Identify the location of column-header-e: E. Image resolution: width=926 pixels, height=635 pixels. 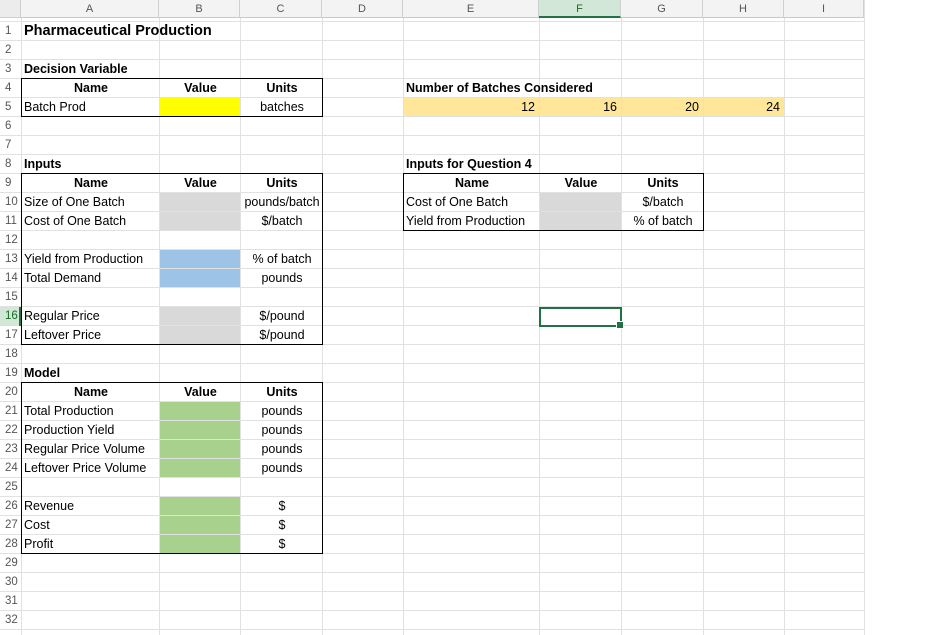
(471, 9).